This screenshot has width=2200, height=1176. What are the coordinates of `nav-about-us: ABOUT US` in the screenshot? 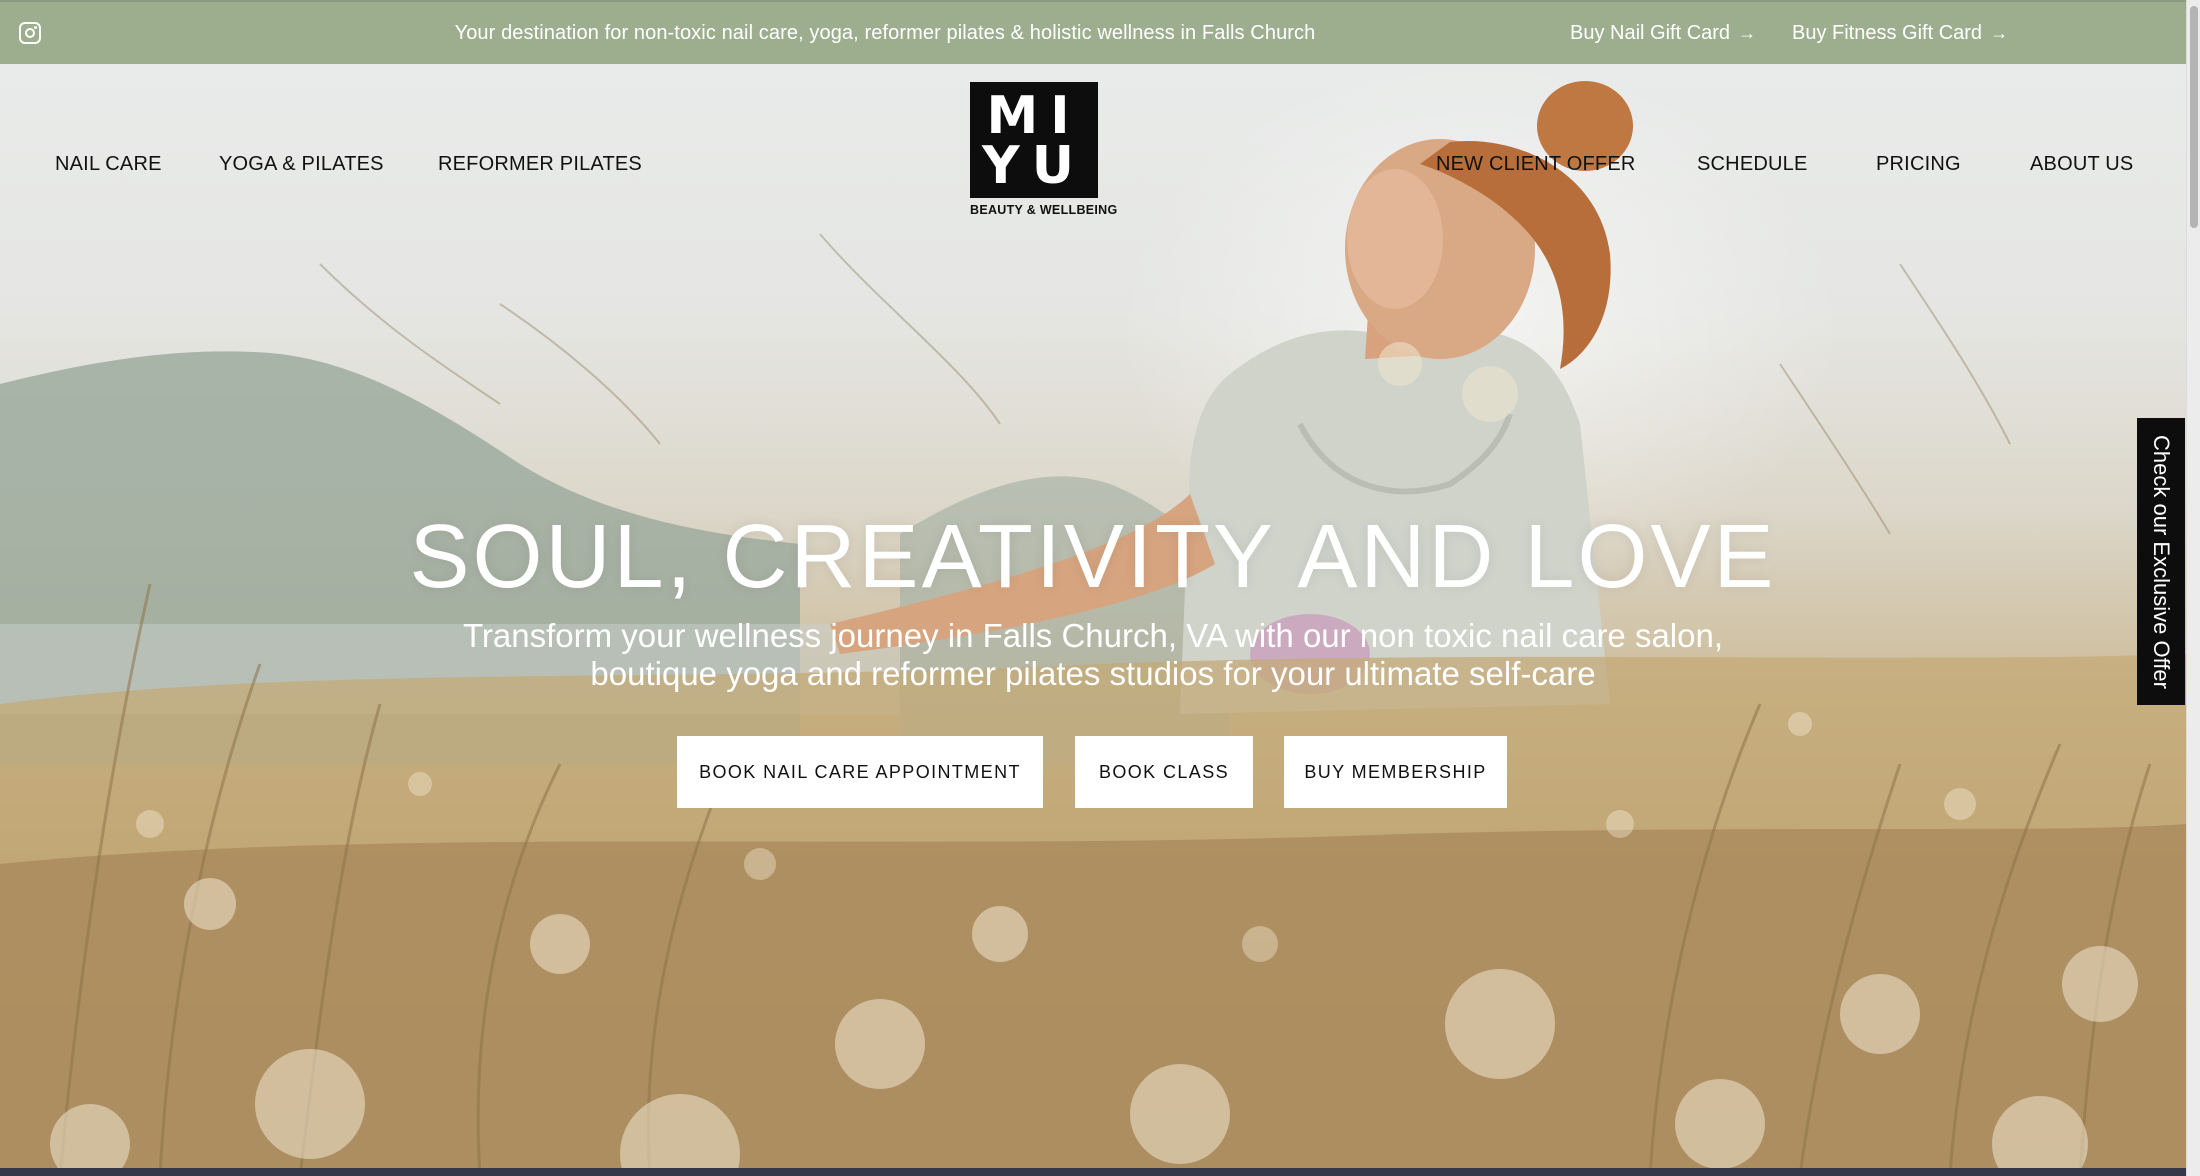 It's located at (2081, 164).